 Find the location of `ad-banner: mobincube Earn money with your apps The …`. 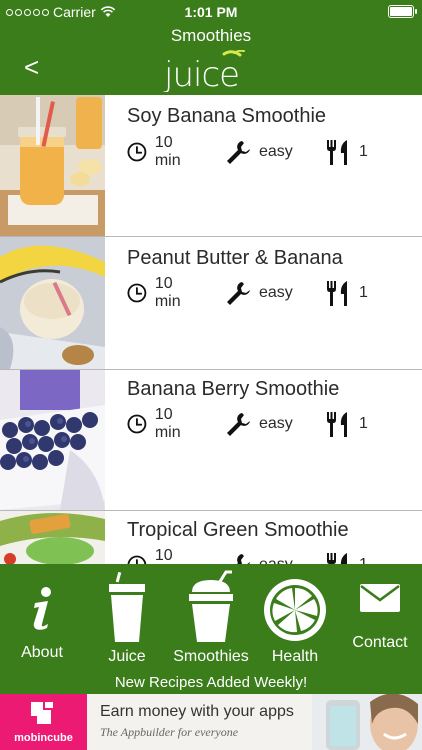

ad-banner: mobincube Earn money with your apps The … is located at coordinates (211, 722).